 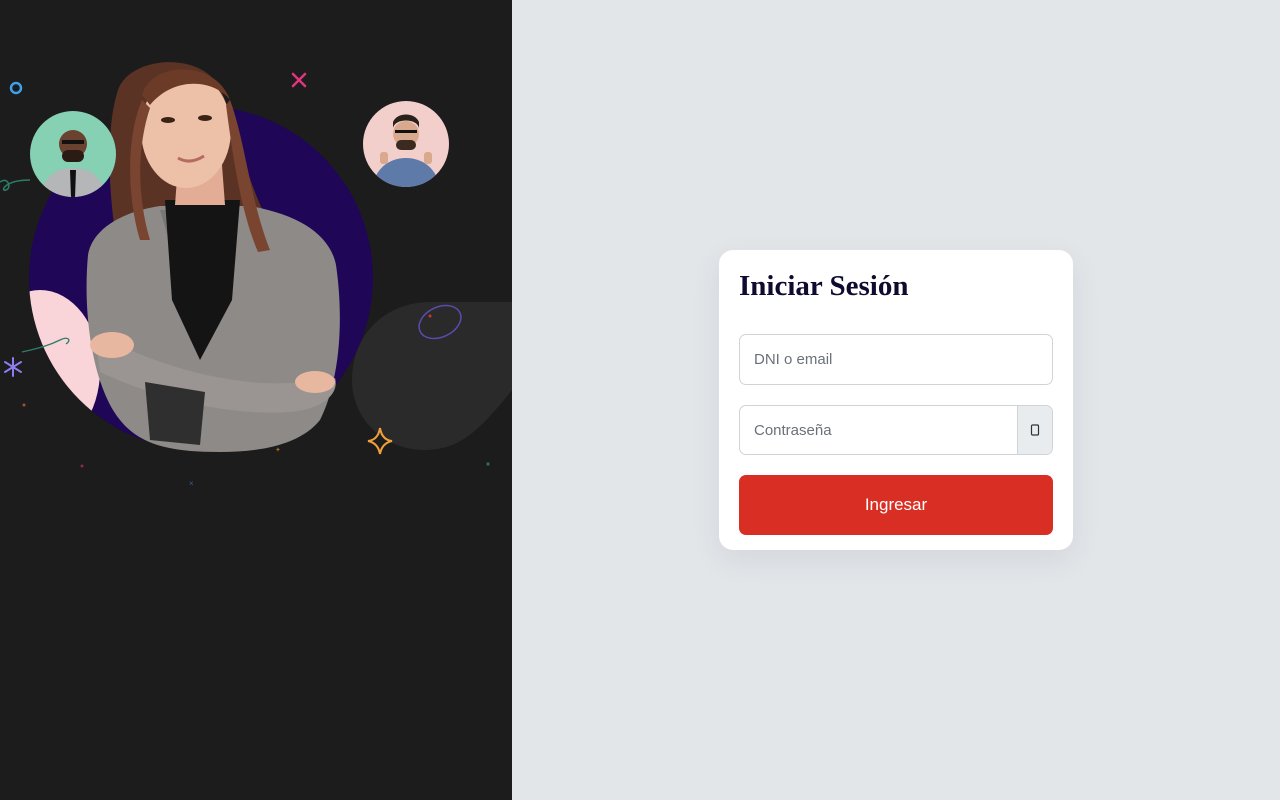 I want to click on password-input, so click(x=879, y=430).